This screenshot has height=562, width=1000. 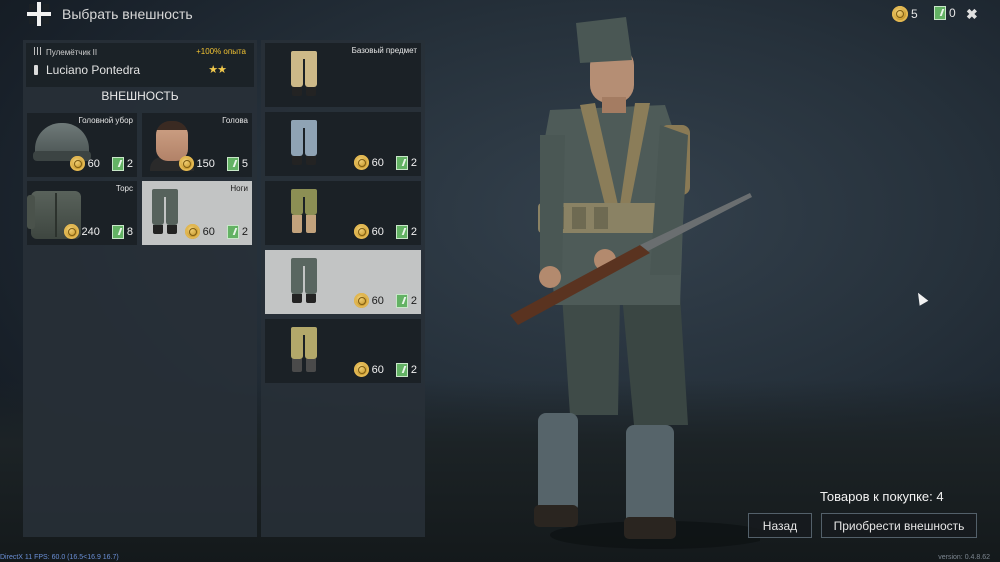 What do you see at coordinates (93, 70) in the screenshot?
I see `soldier-name-text: Luciano Pontedra` at bounding box center [93, 70].